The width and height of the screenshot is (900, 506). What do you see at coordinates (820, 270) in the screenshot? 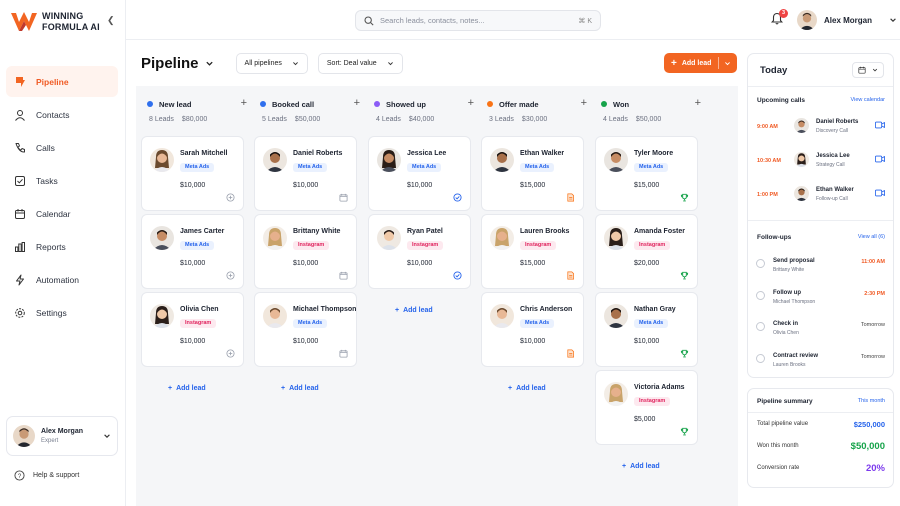
I see `follow-up-row: Send proposal Brittany White 11:00 AM` at bounding box center [820, 270].